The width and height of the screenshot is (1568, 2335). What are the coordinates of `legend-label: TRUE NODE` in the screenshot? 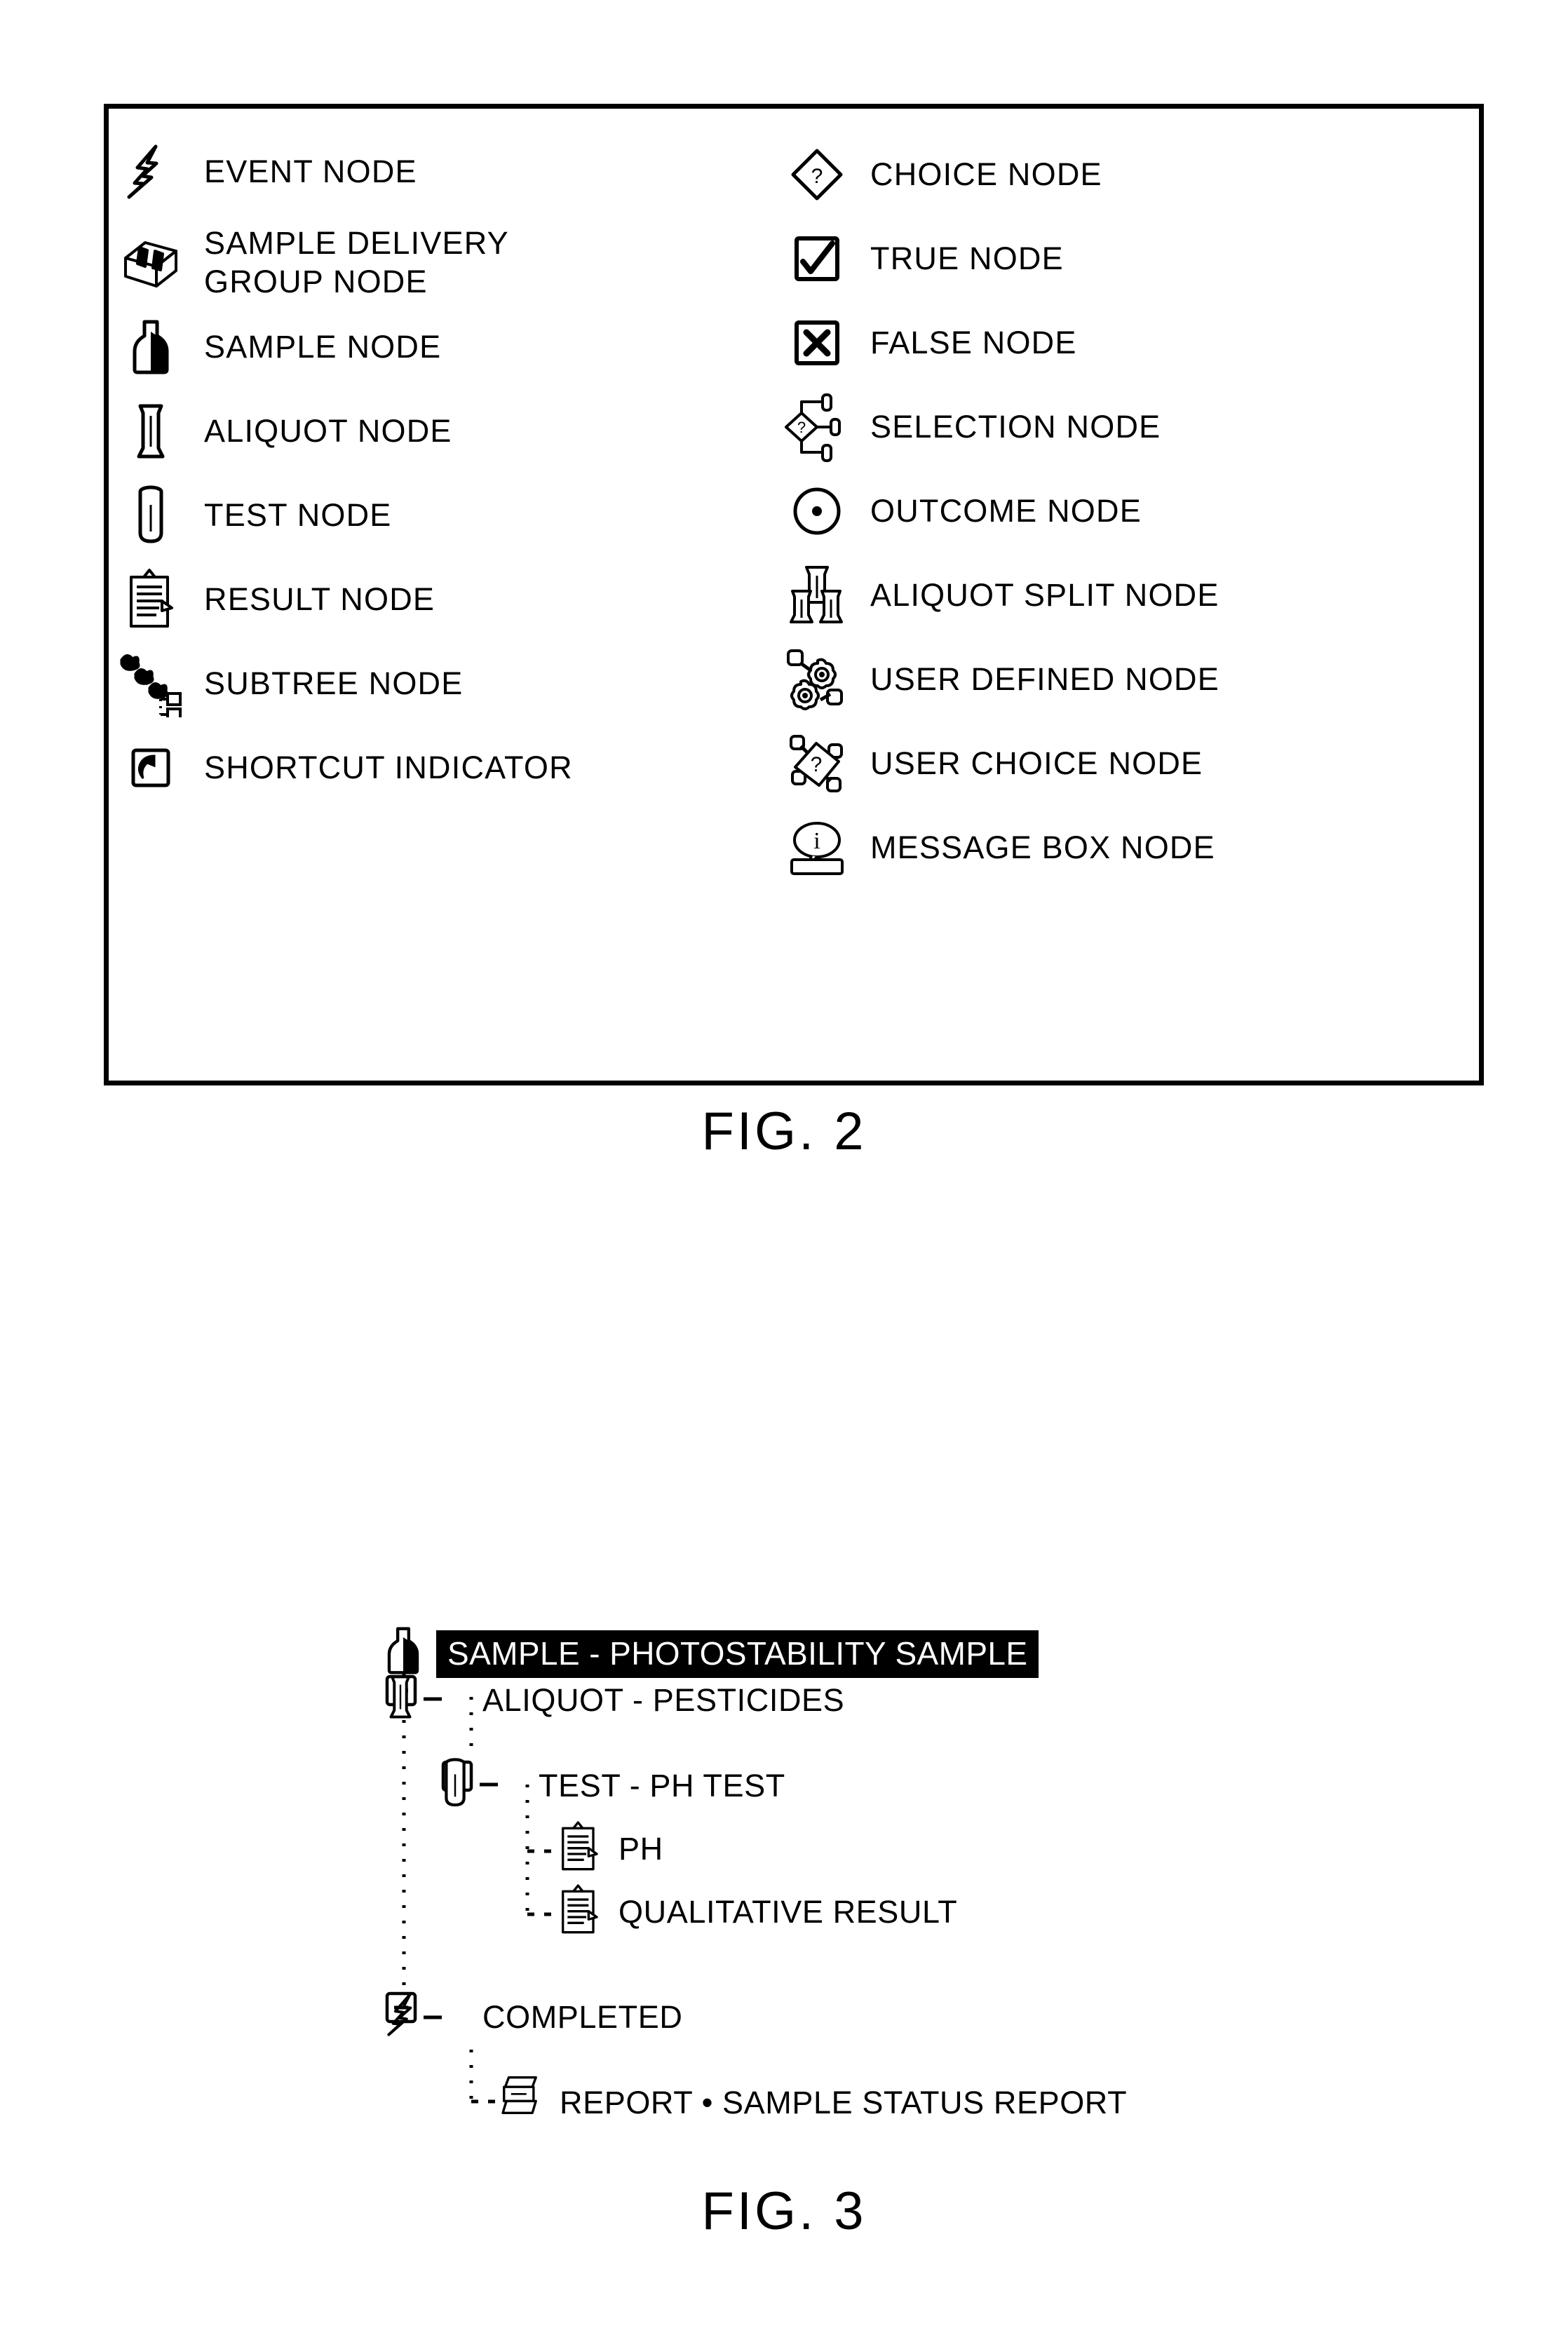 It's located at (967, 258).